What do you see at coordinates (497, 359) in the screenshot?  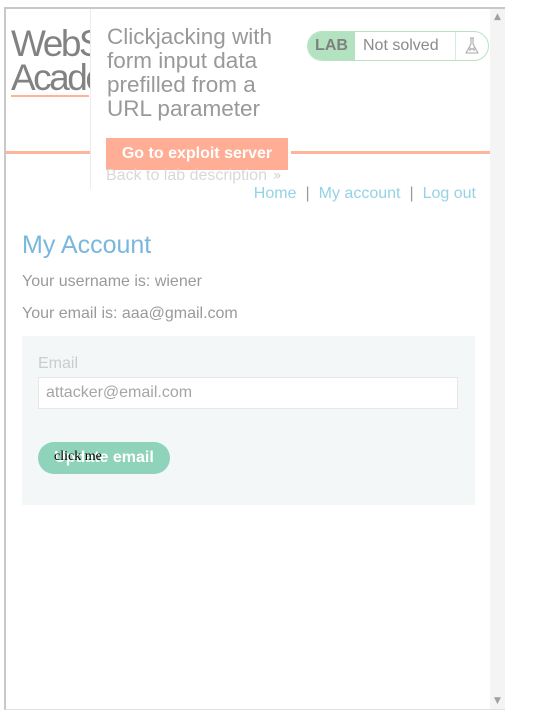 I see `vertical-scrollbar: ▲ ▼` at bounding box center [497, 359].